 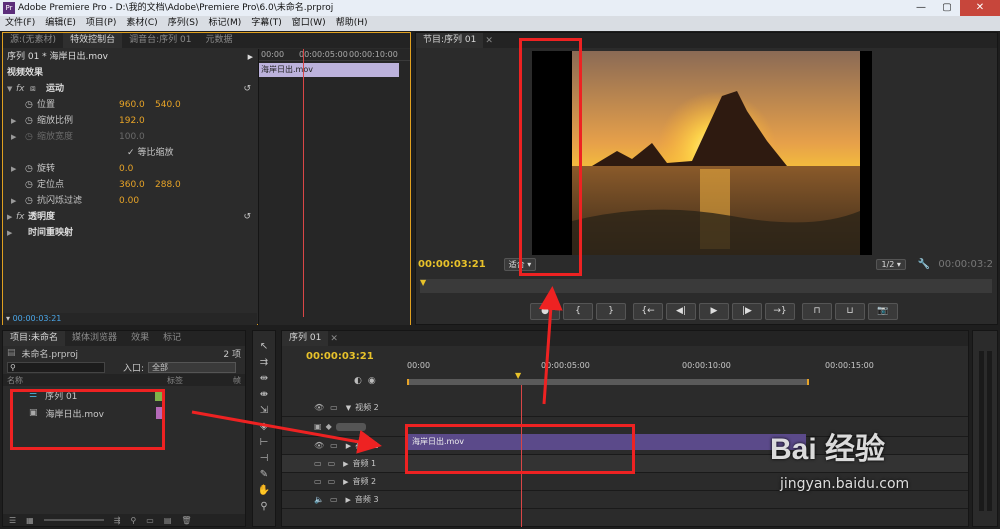 What do you see at coordinates (828, 449) in the screenshot?
I see `watermark-brand: Bai 经验` at bounding box center [828, 449].